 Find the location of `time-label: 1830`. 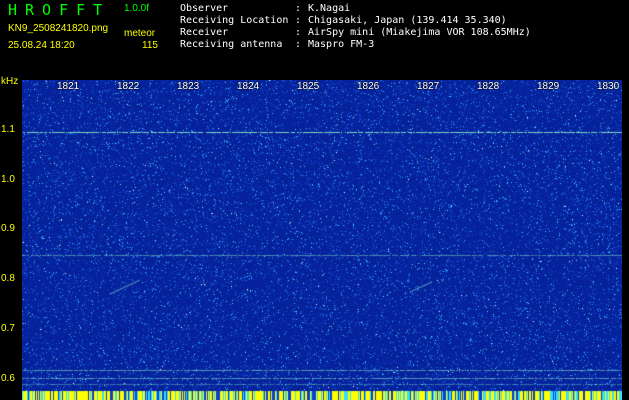

time-label: 1830 is located at coordinates (608, 86).